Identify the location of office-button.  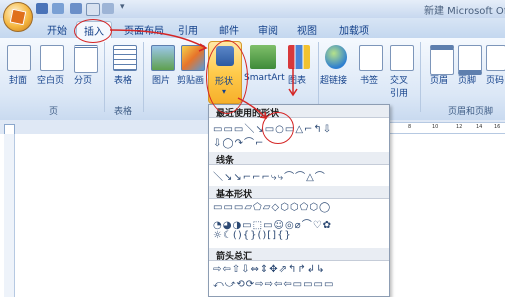
(18, 17).